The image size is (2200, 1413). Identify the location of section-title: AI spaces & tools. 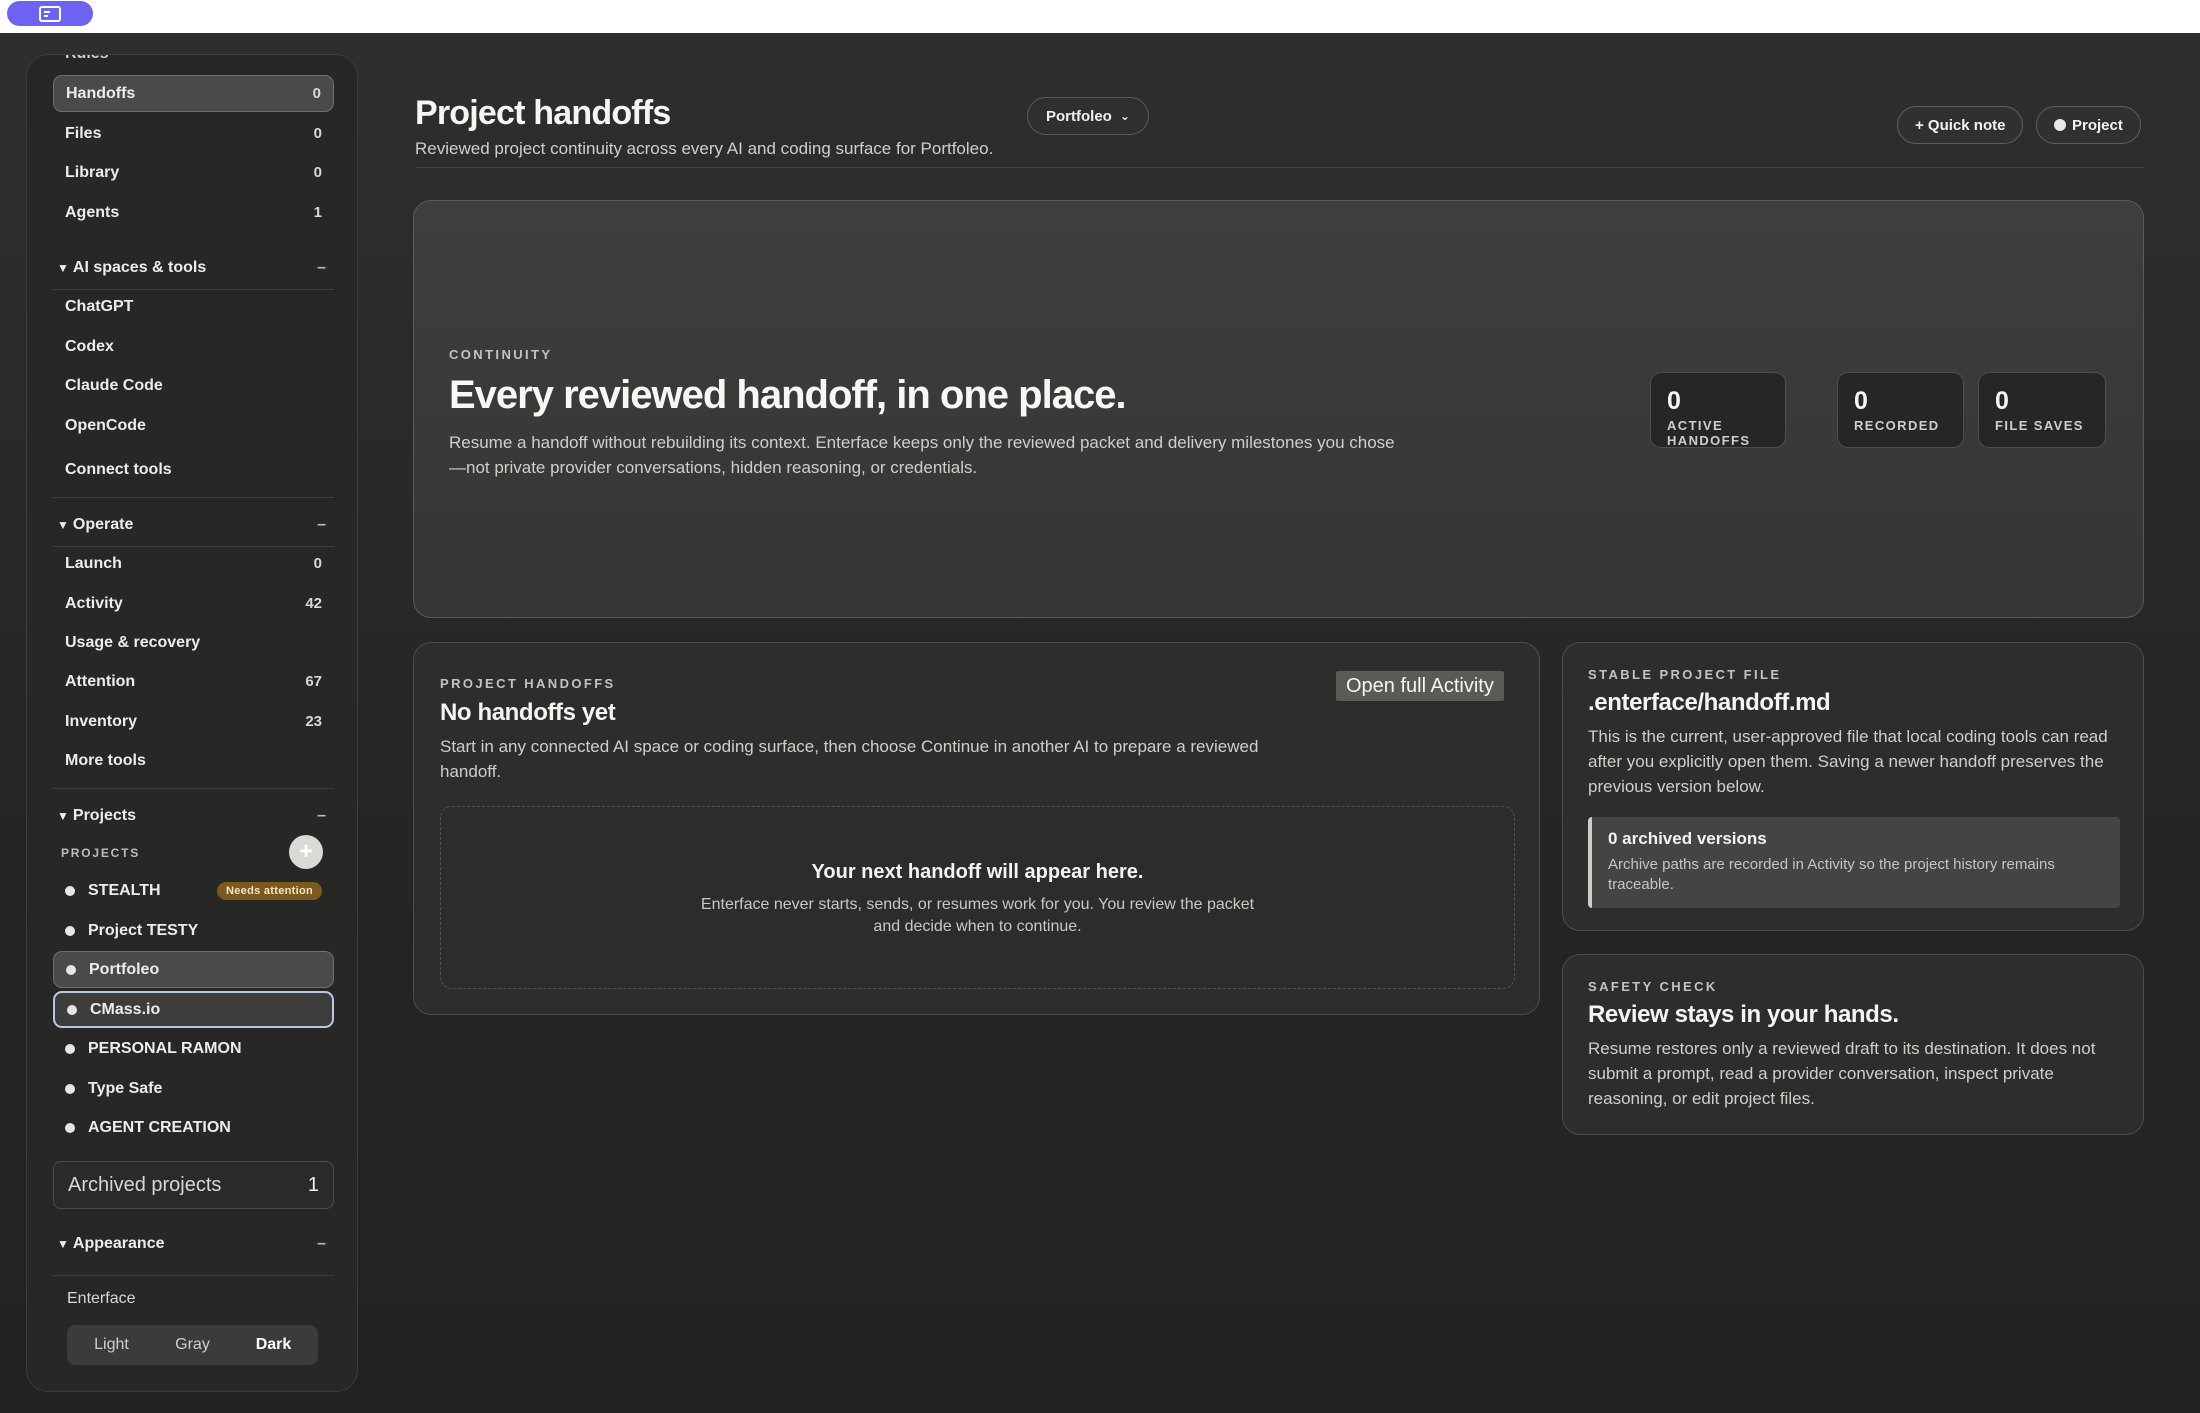
(139, 267).